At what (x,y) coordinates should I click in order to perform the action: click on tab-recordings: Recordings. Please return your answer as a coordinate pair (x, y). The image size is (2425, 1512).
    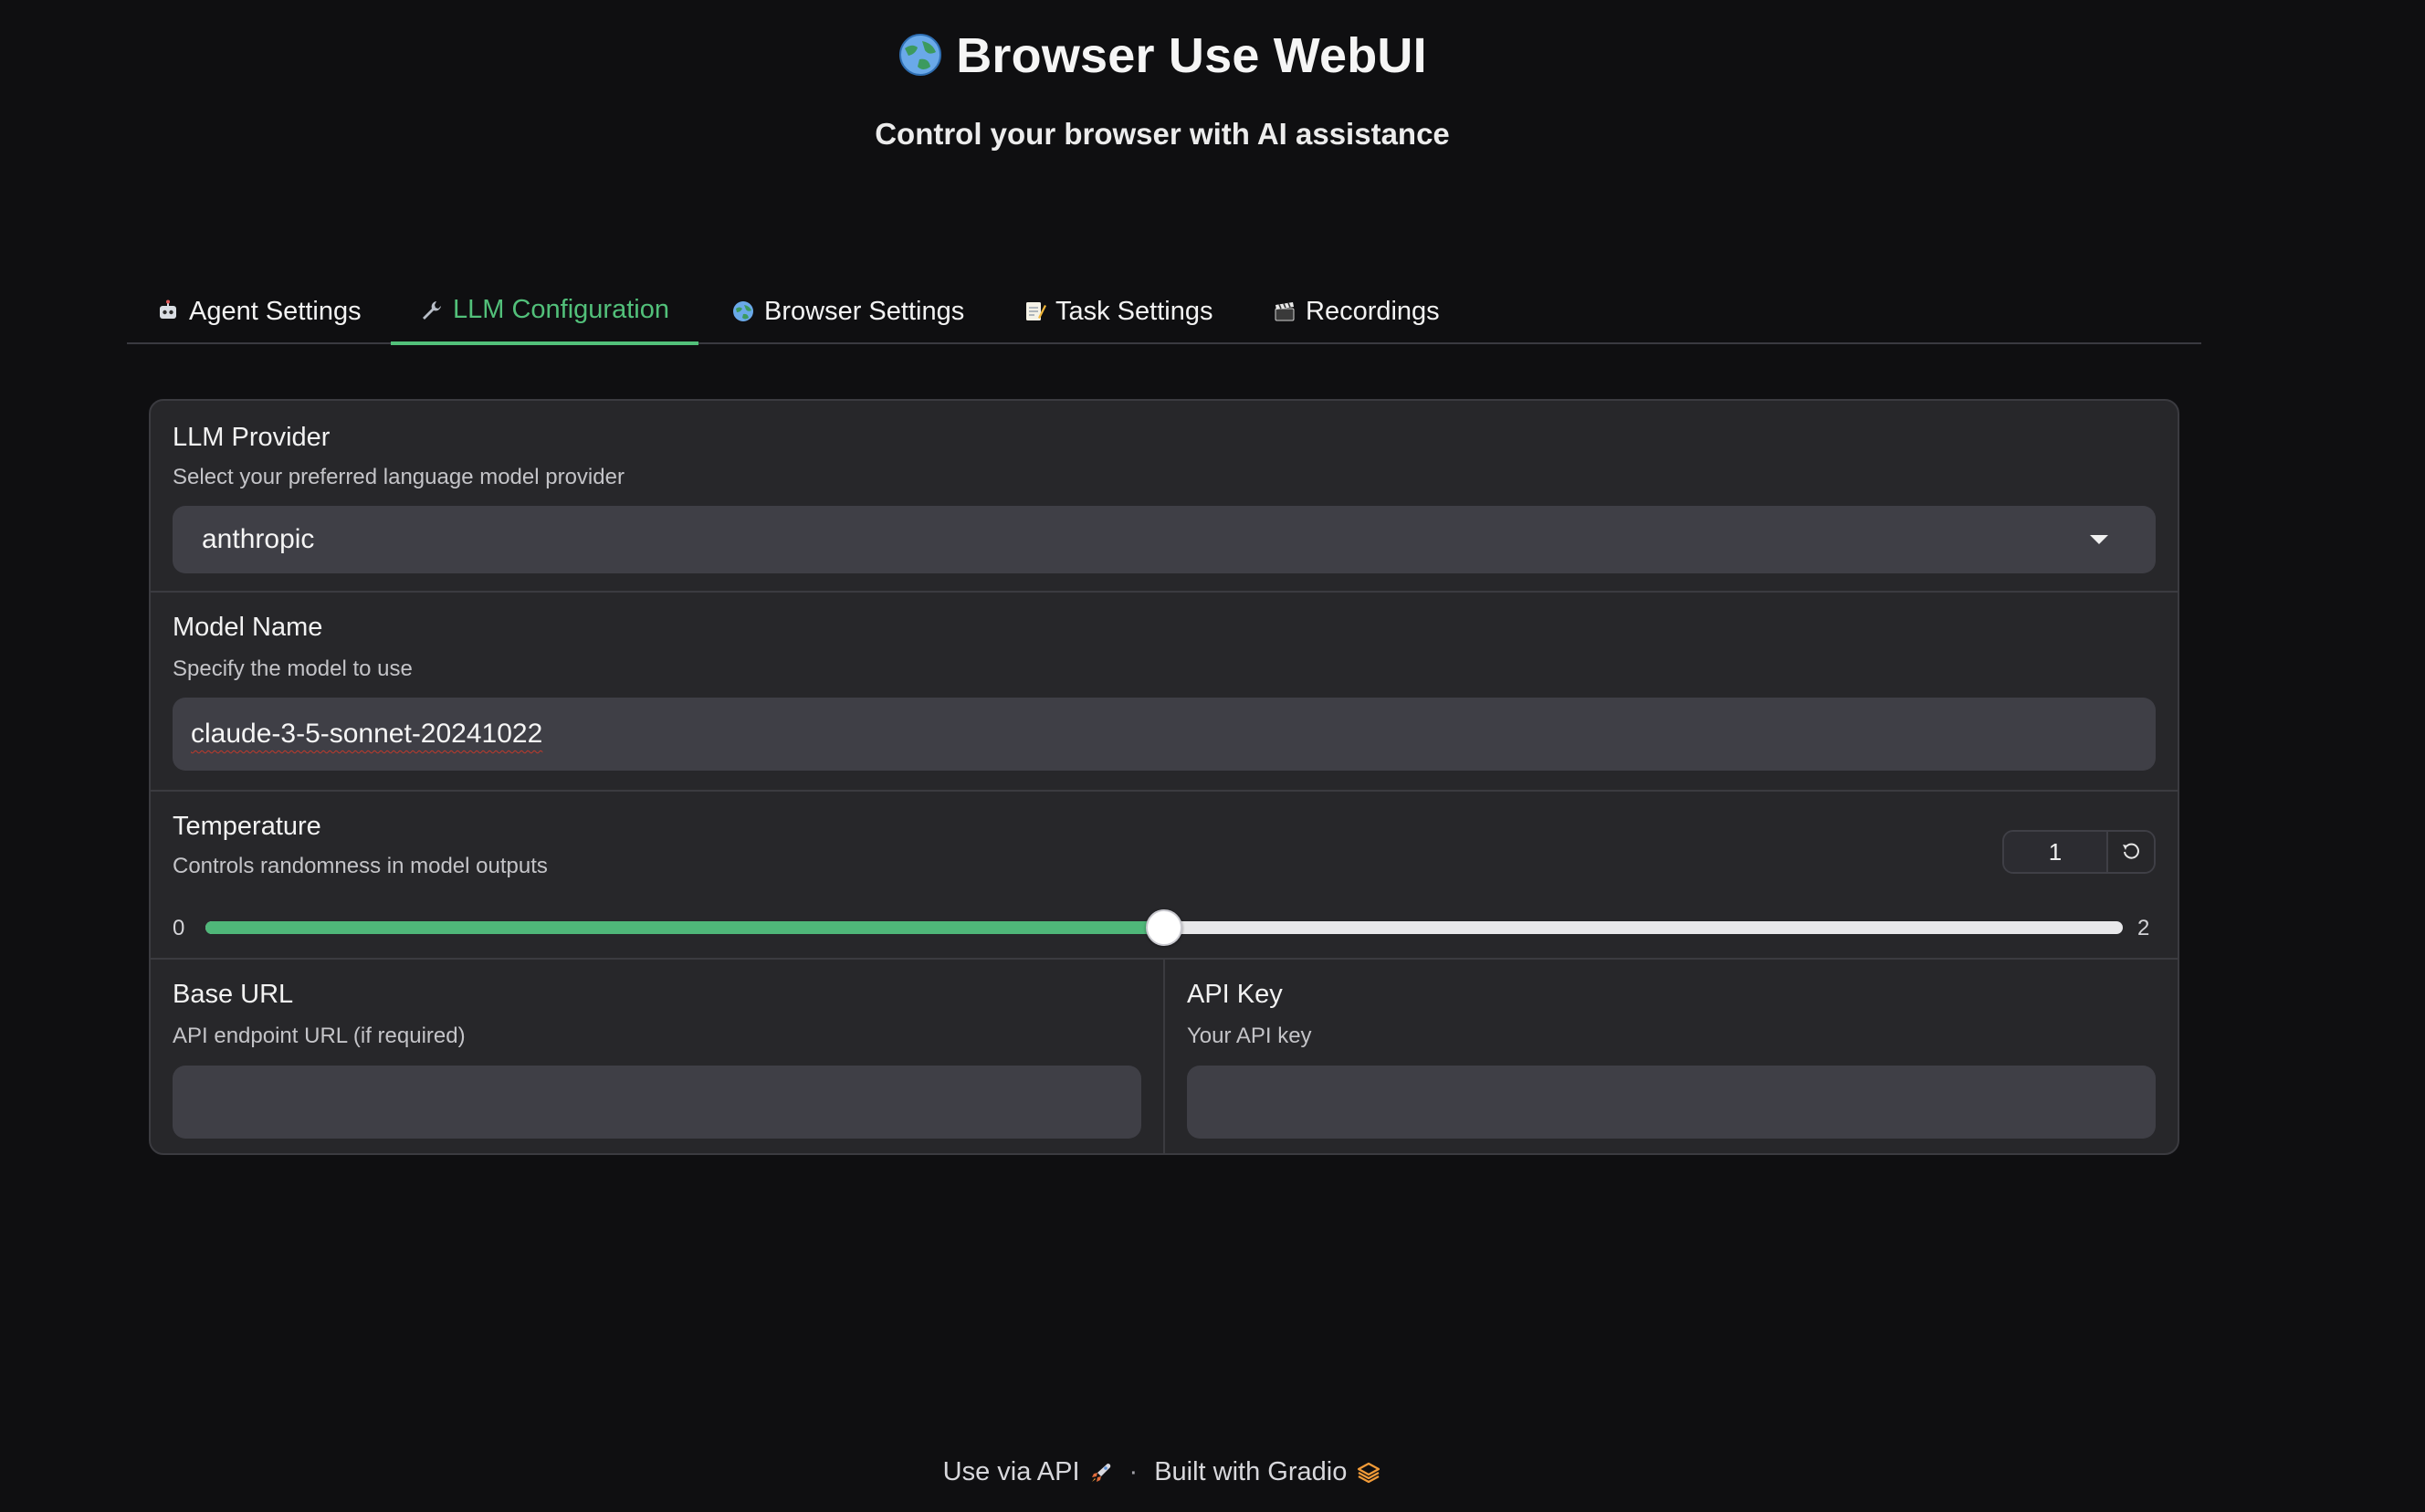
    Looking at the image, I should click on (1356, 311).